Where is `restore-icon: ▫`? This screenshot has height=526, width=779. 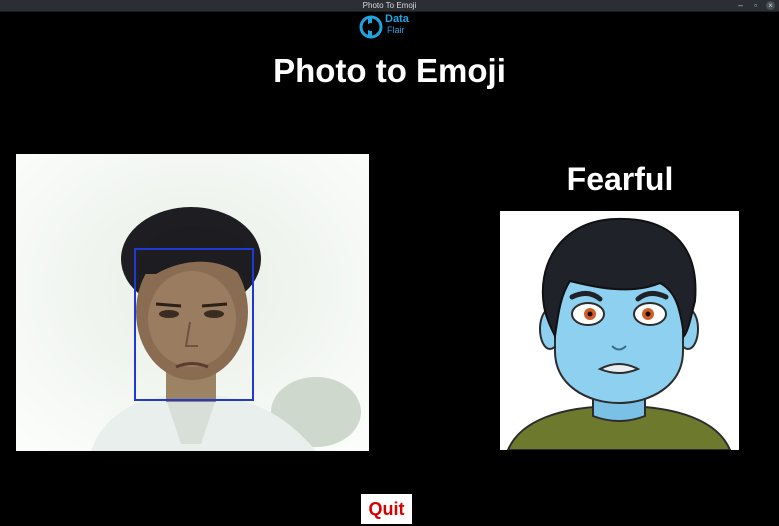
restore-icon: ▫ is located at coordinates (755, 5).